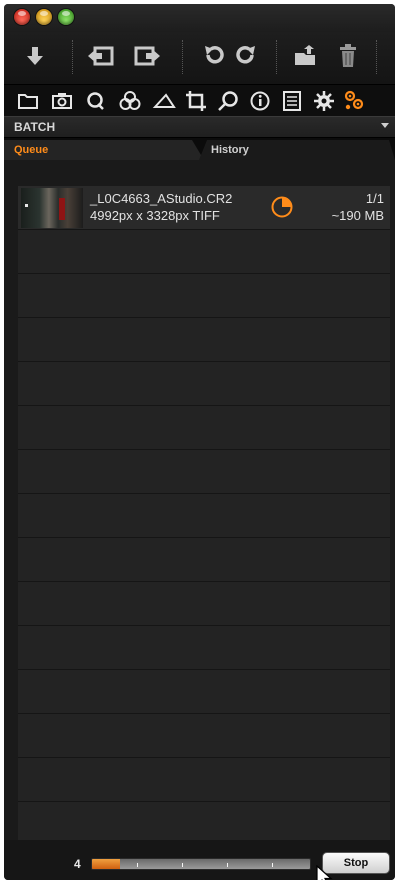  What do you see at coordinates (100, 56) in the screenshot?
I see `previous-image-icon` at bounding box center [100, 56].